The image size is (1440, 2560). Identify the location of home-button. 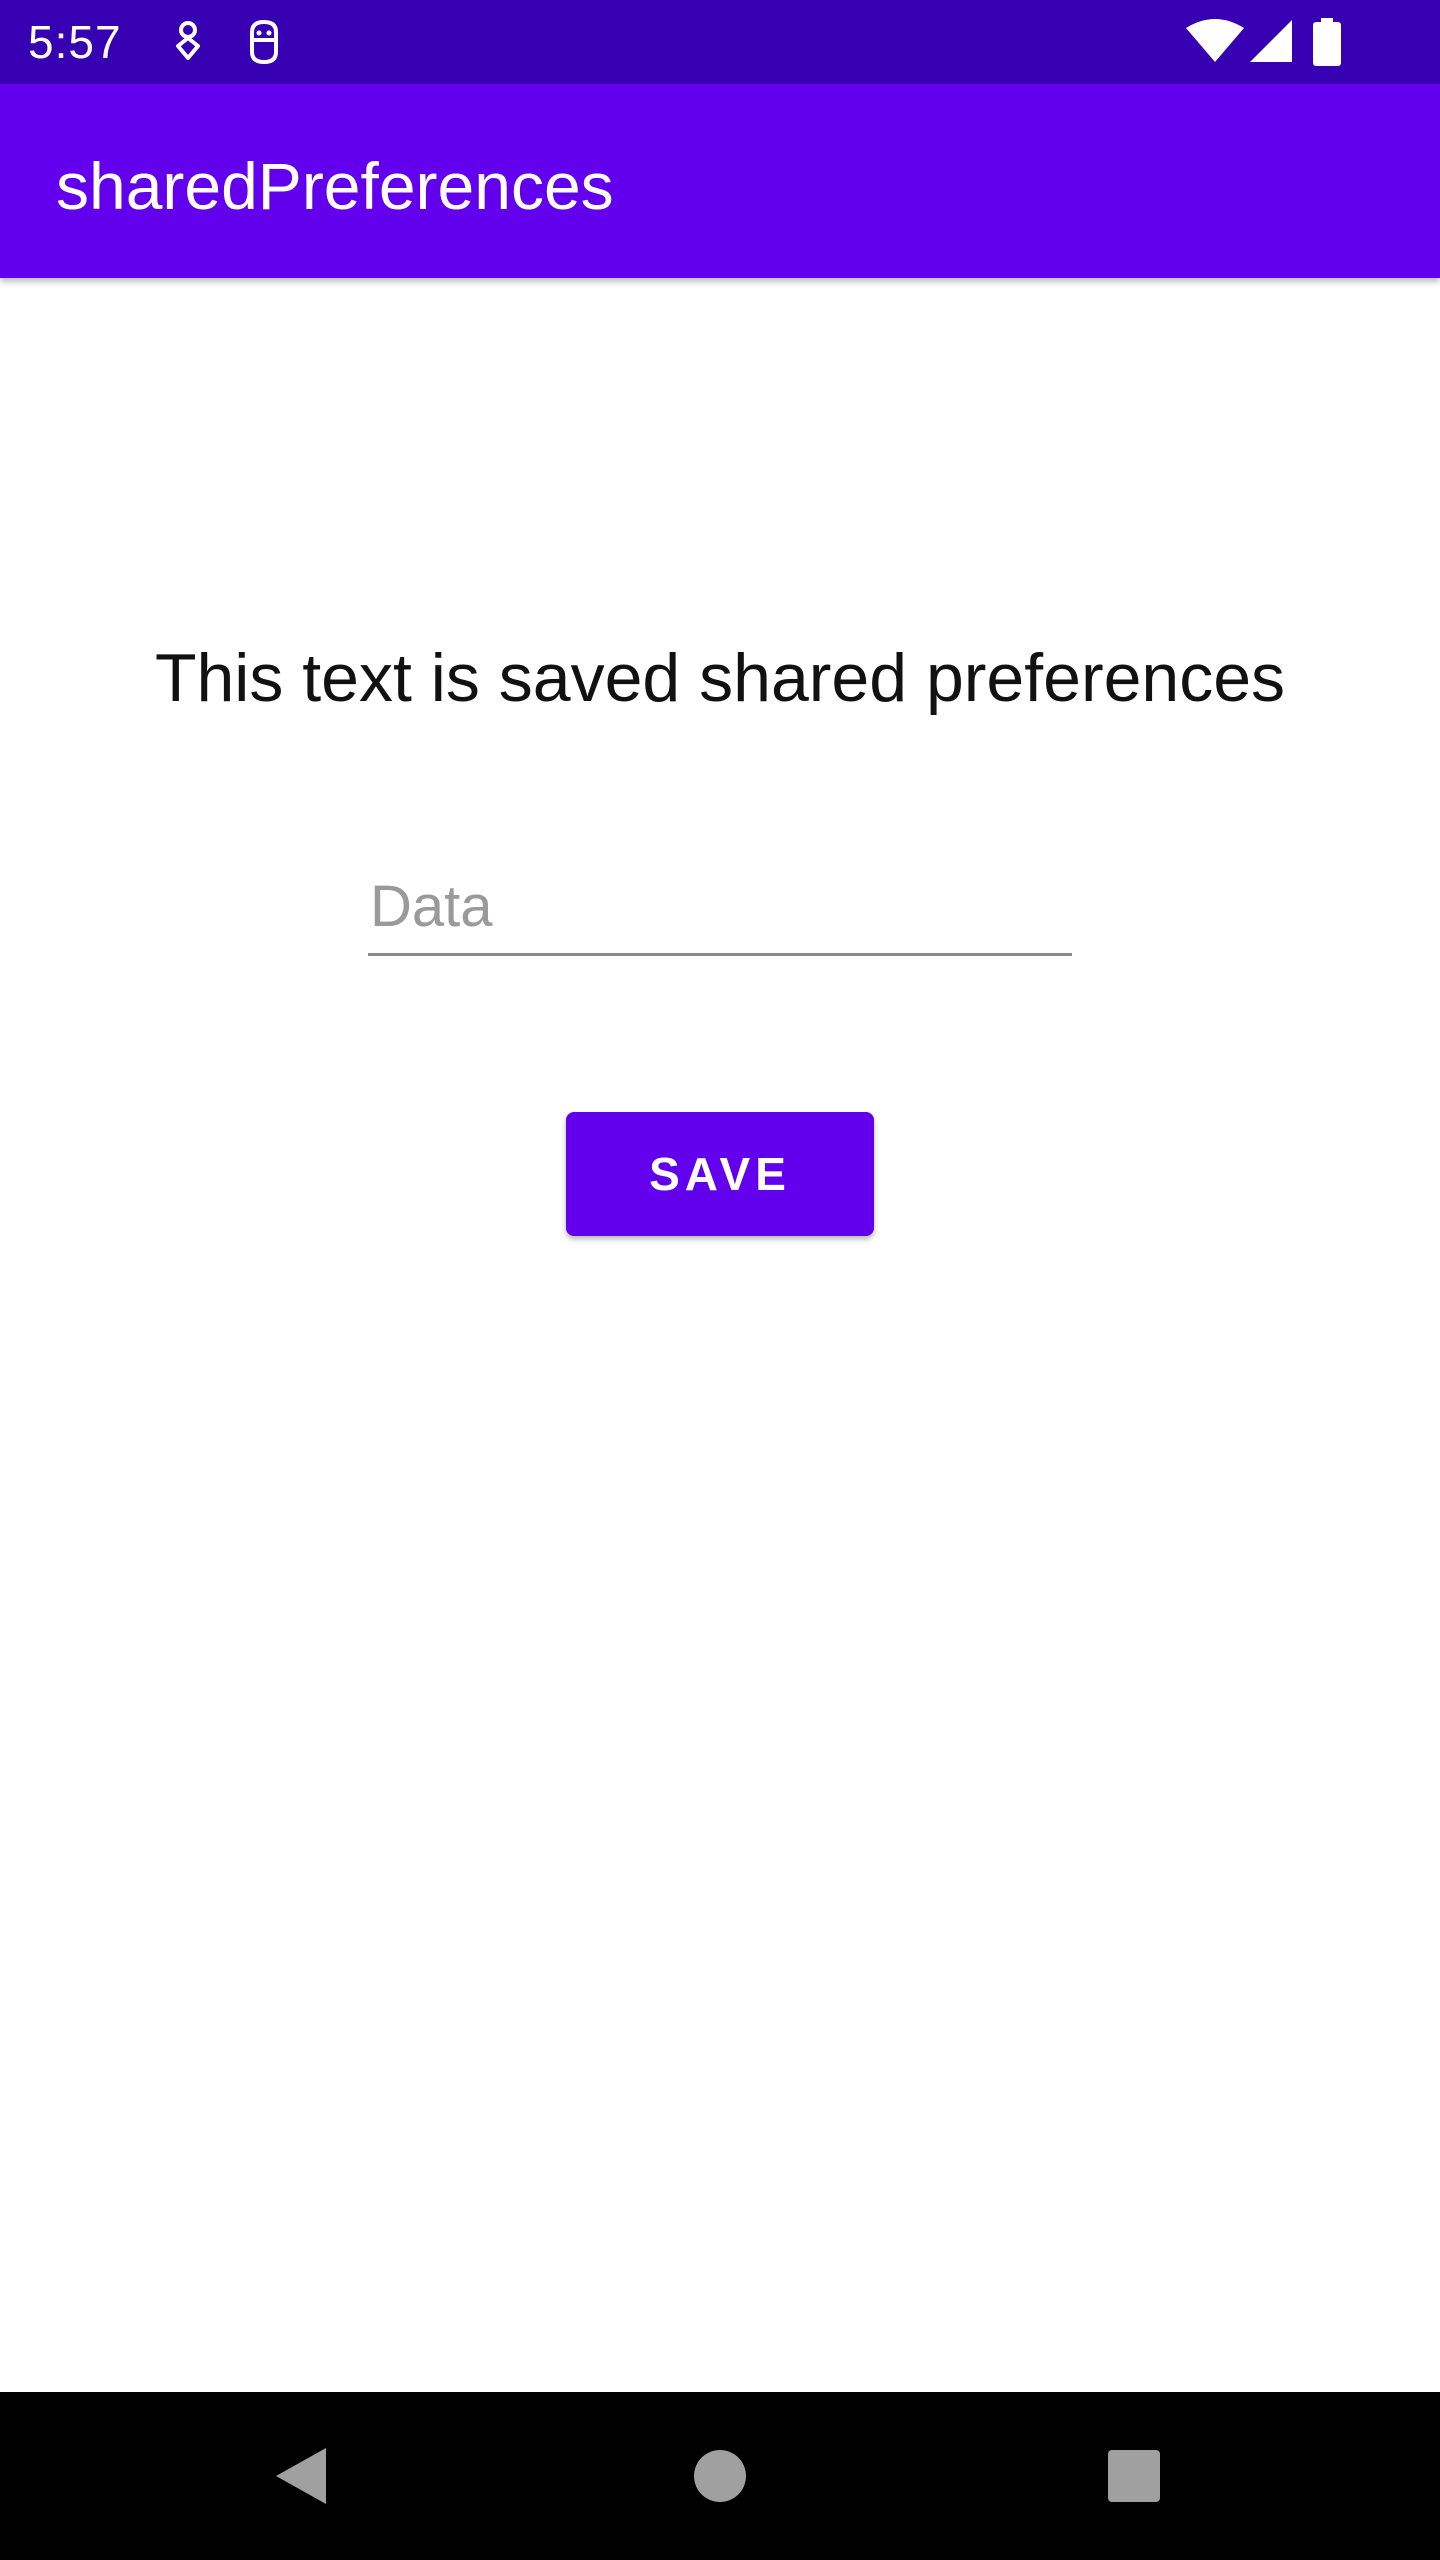
(720, 2476).